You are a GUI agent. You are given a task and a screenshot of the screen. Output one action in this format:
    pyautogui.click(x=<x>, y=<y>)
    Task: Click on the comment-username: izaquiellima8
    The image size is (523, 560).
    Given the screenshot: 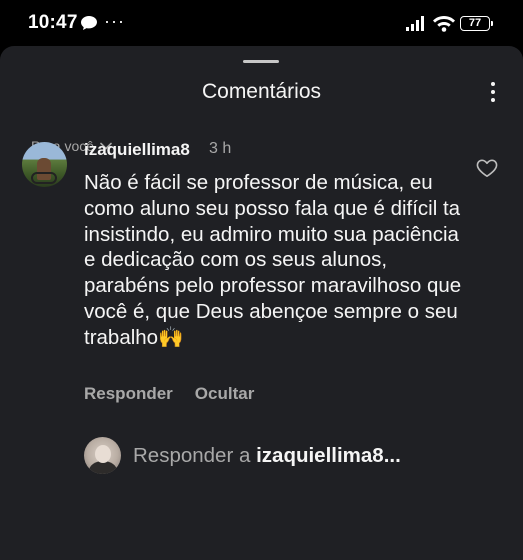 What is the action you would take?
    pyautogui.click(x=137, y=150)
    